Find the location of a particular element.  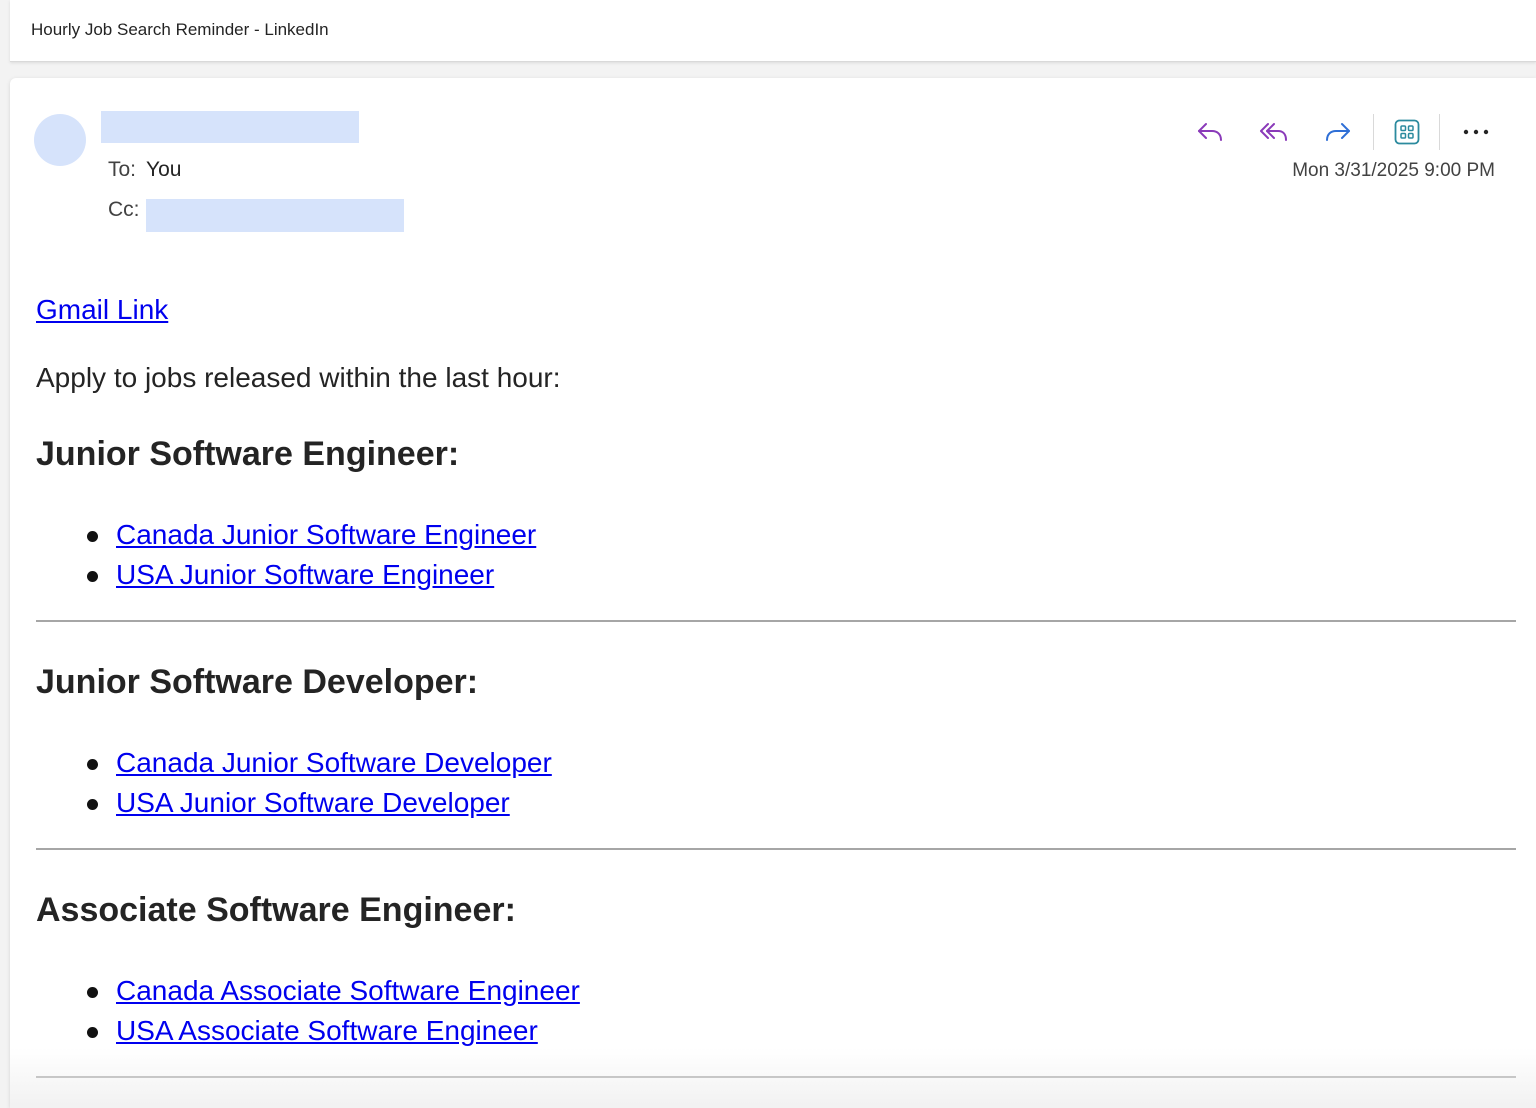

to-recipient: You is located at coordinates (163, 169).